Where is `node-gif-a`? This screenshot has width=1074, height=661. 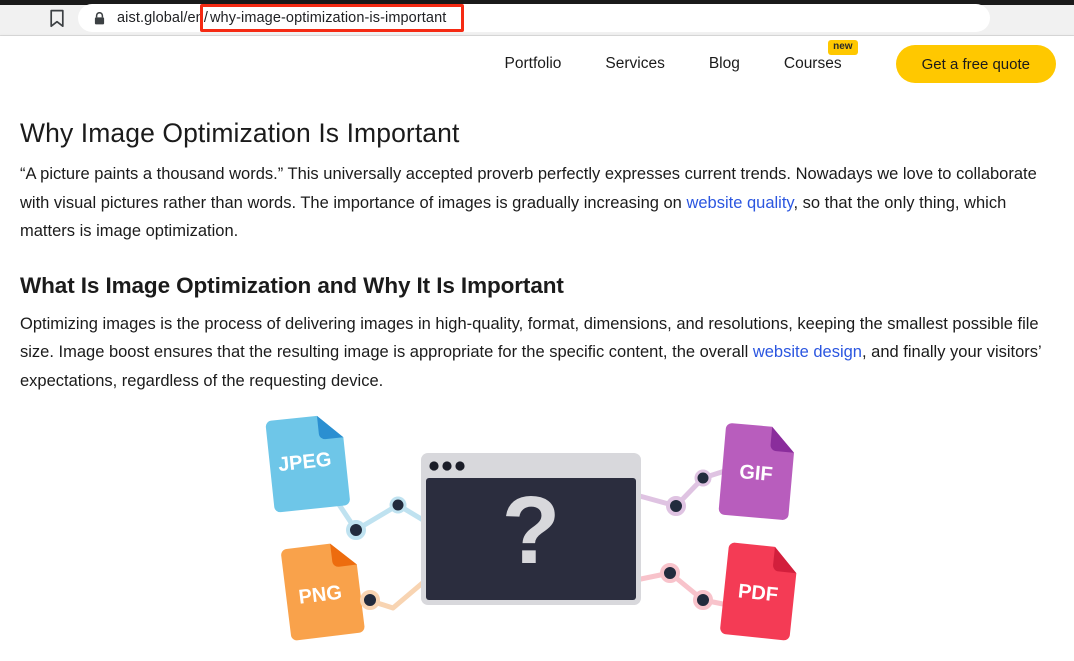
node-gif-a is located at coordinates (676, 506).